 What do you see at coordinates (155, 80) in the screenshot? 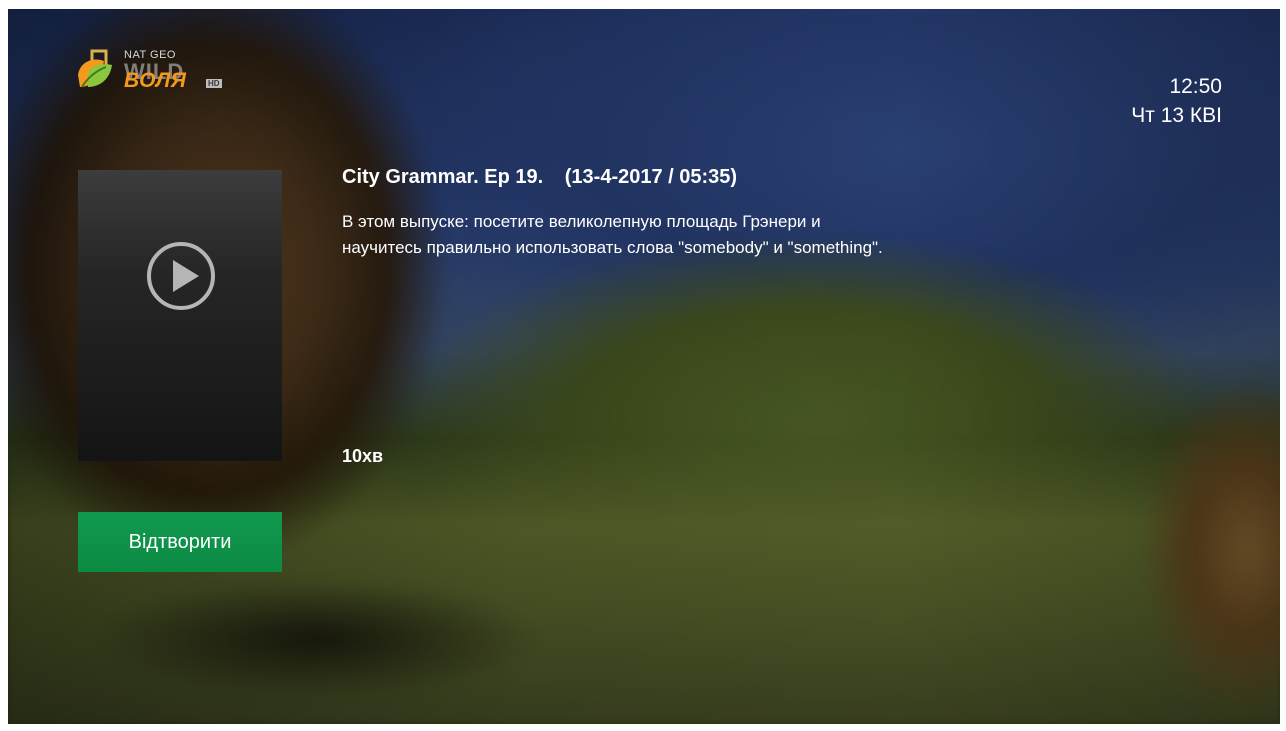
I see `logo-brand-text: ВОЛЯ` at bounding box center [155, 80].